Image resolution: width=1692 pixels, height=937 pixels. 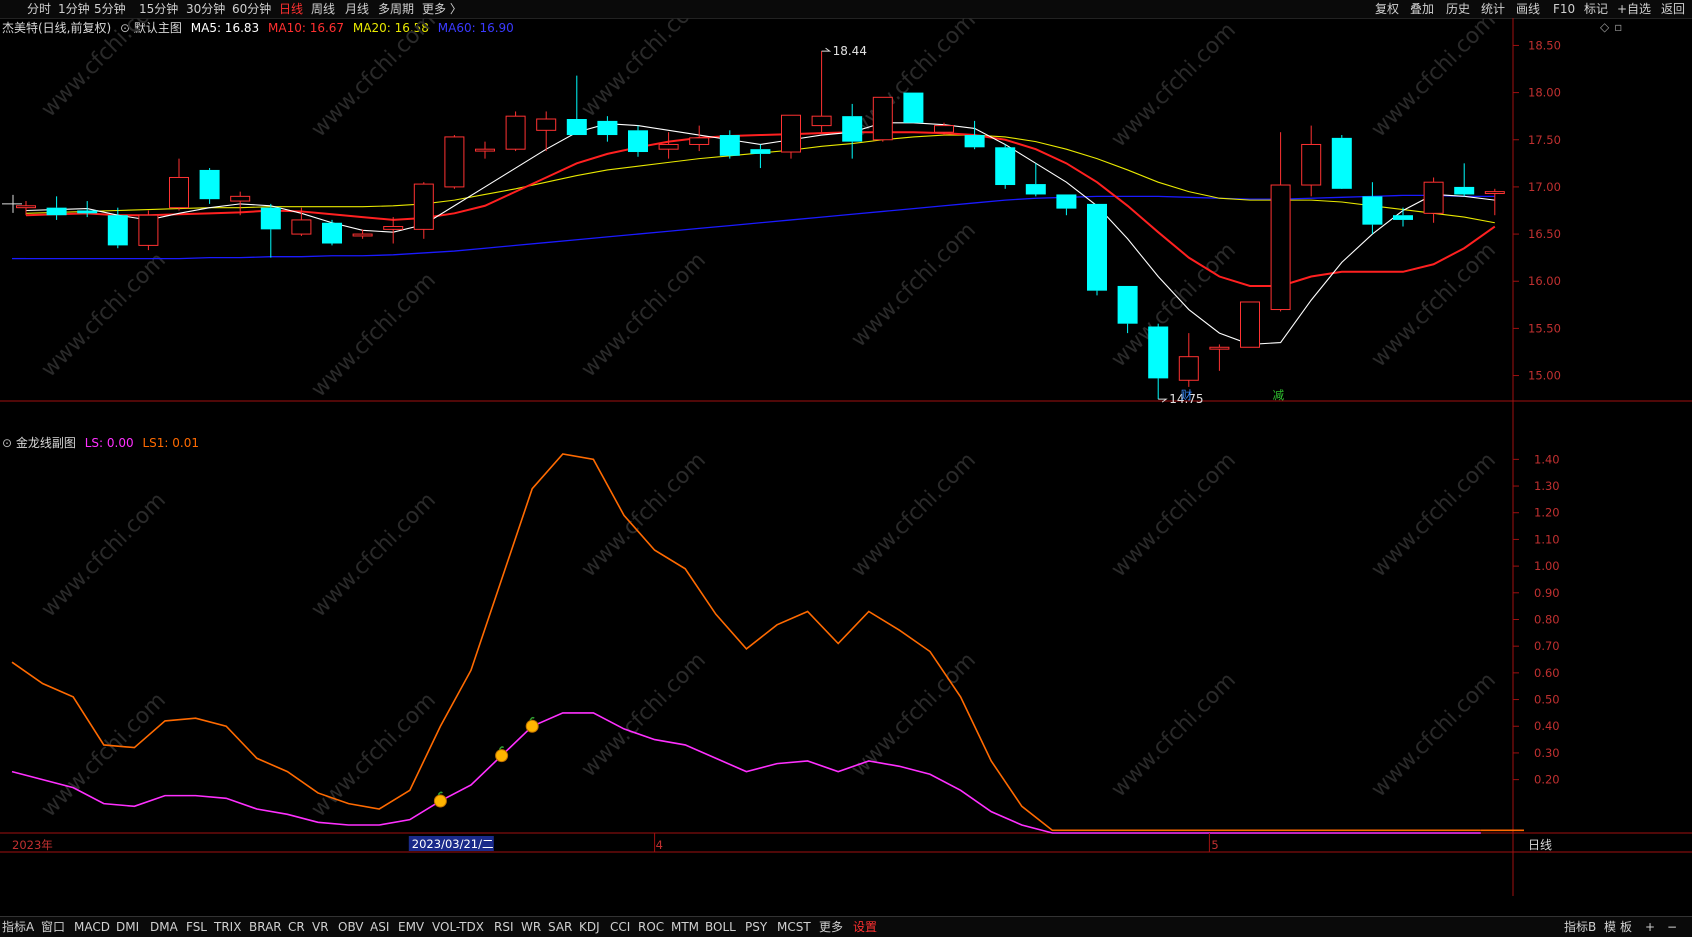 What do you see at coordinates (720, 927) in the screenshot?
I see `indicator-tab-boll: BOLL` at bounding box center [720, 927].